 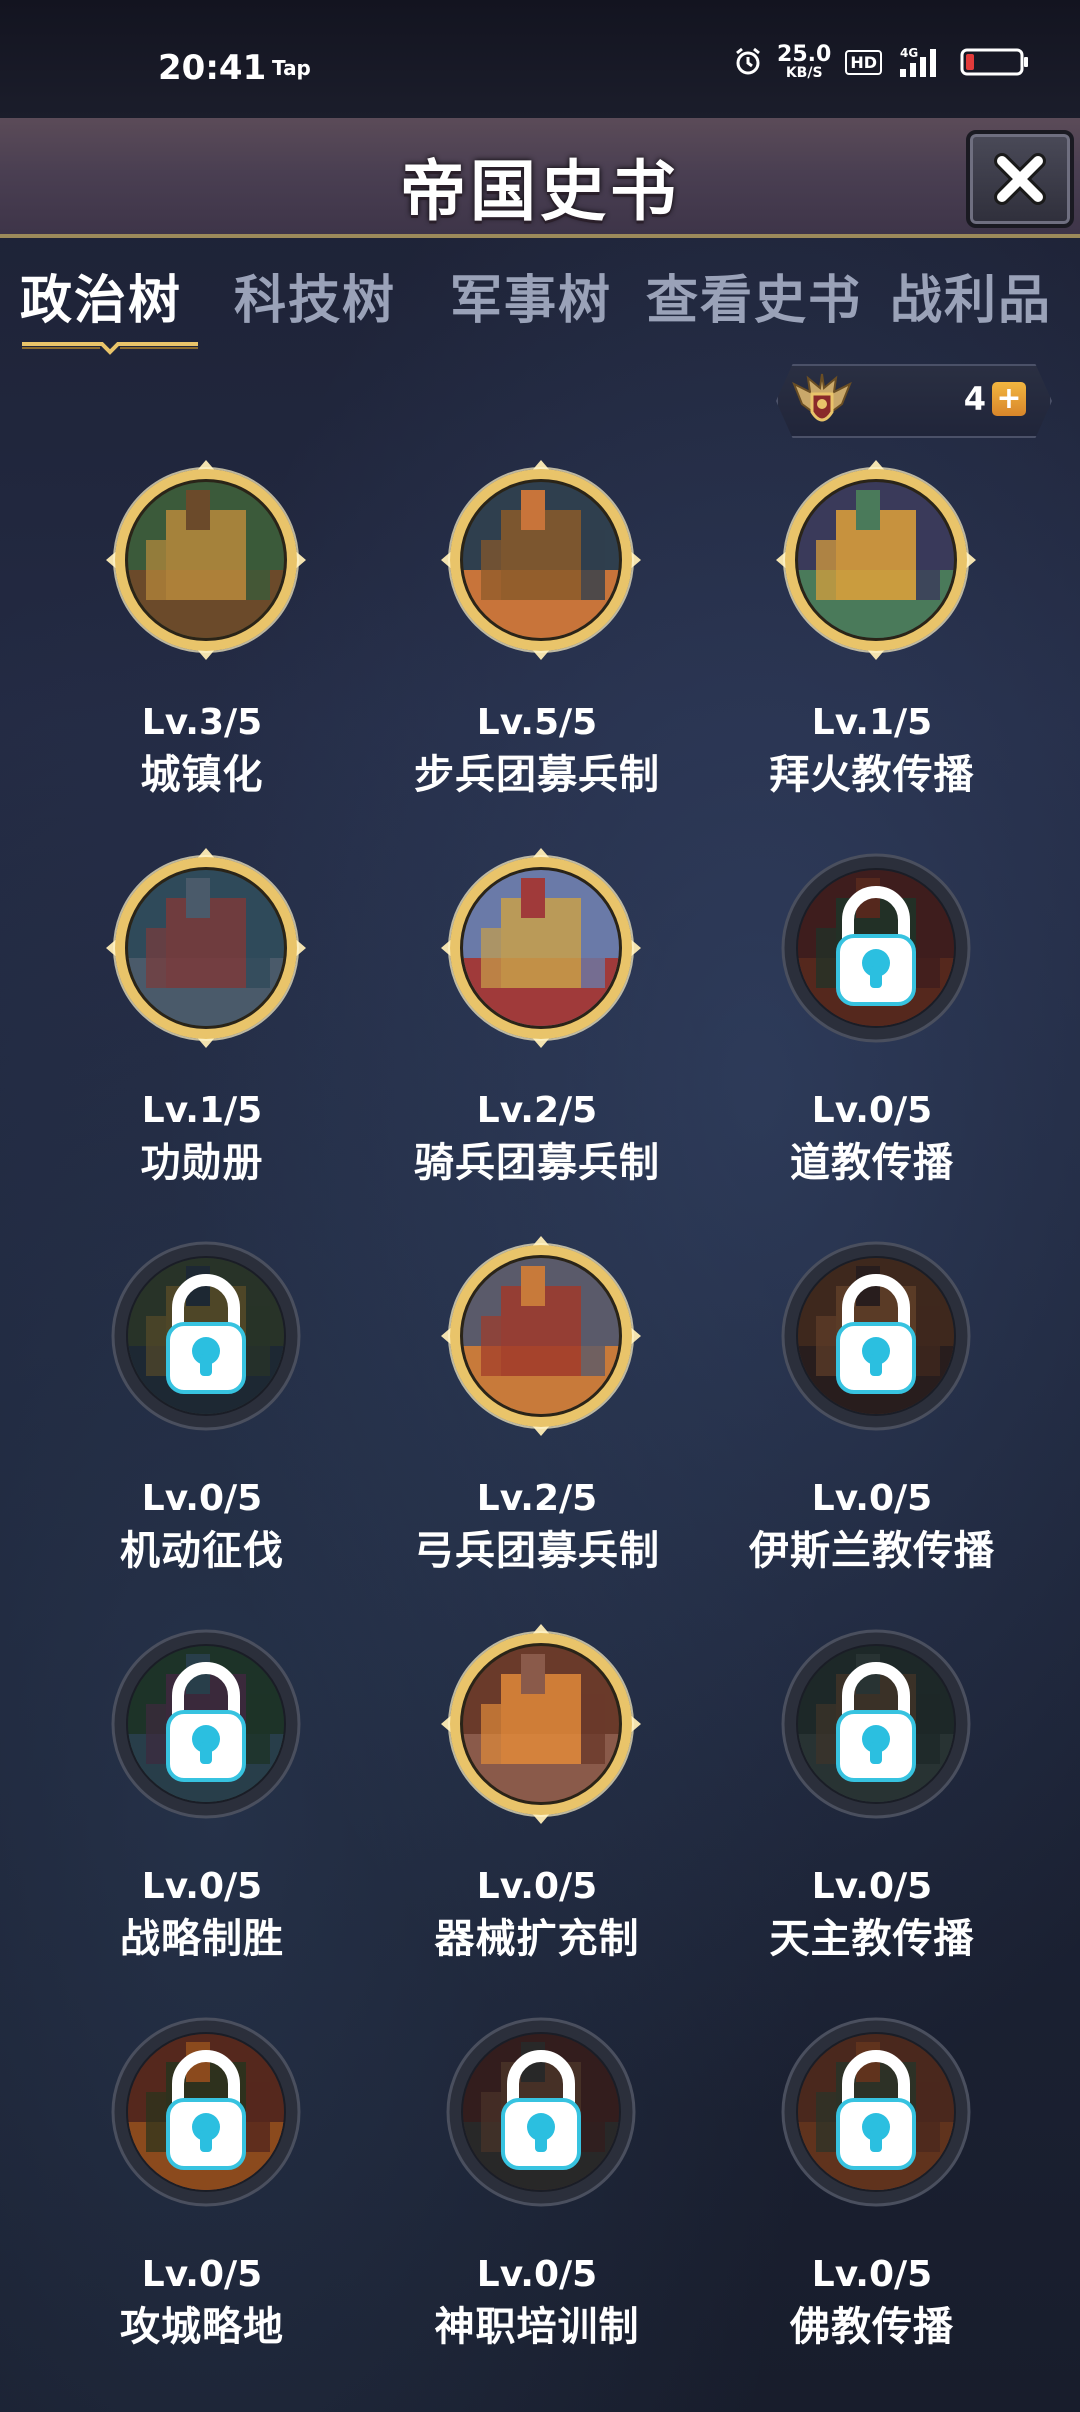 I want to click on tree-node: Lv.5/5 步兵团募兵制, so click(x=537, y=640).